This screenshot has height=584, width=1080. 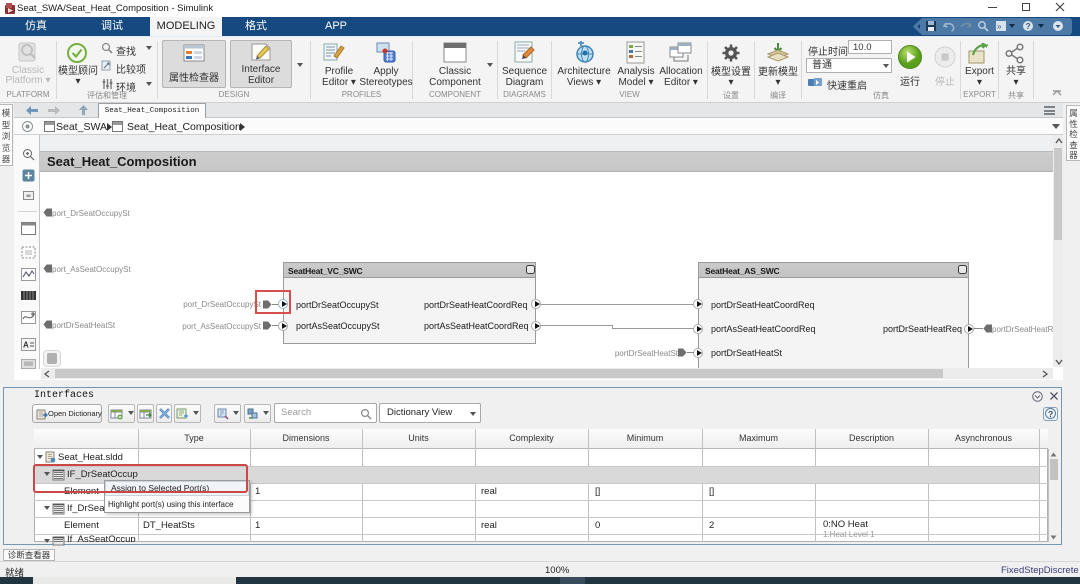 What do you see at coordinates (26, 345) in the screenshot?
I see `svg-text: A` at bounding box center [26, 345].